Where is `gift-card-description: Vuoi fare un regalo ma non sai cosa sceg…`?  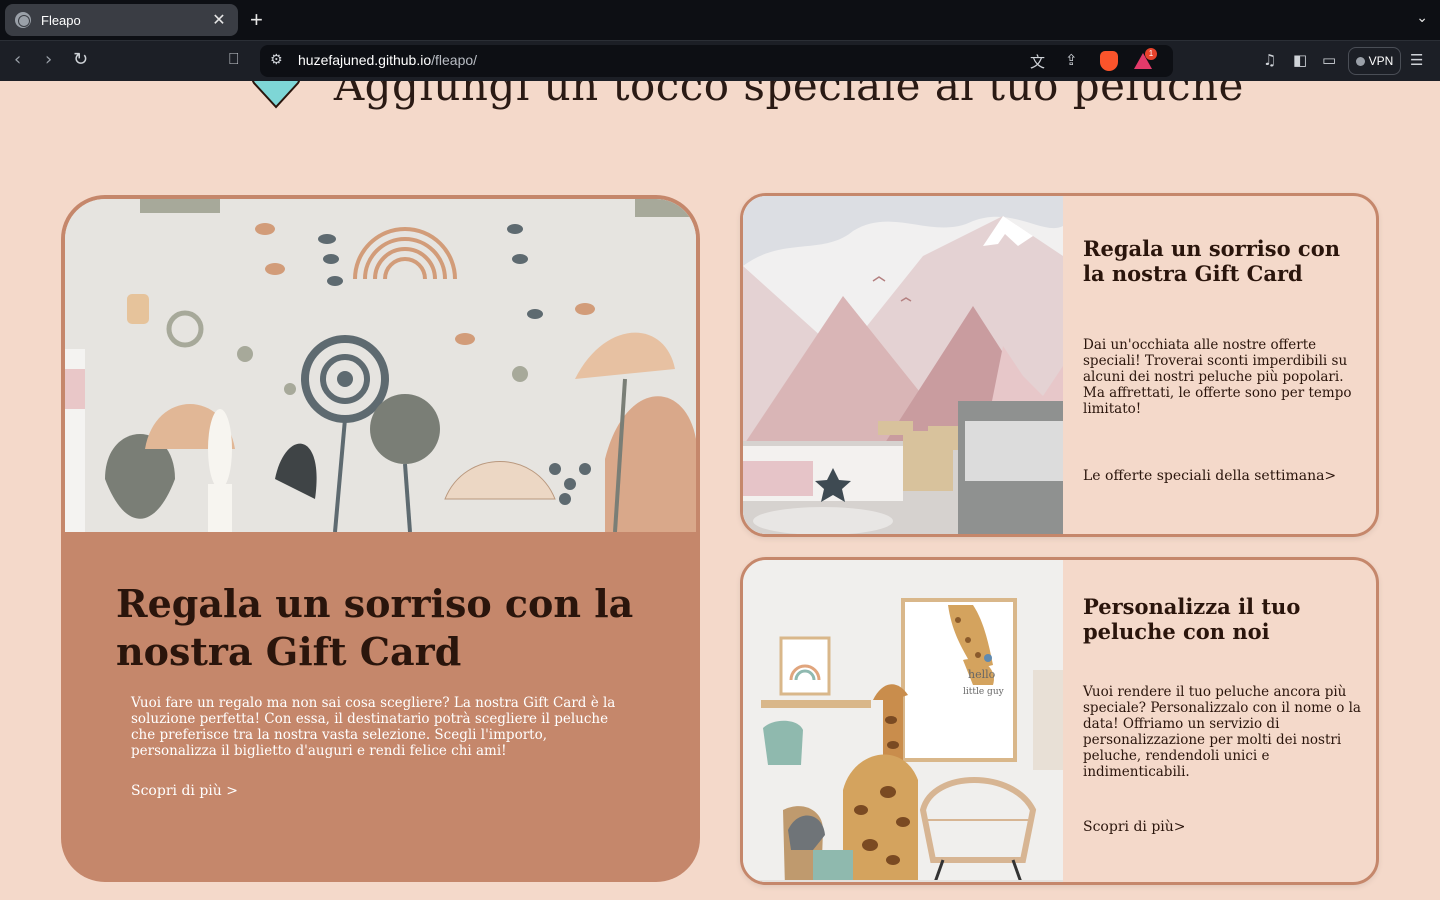
gift-card-description: Vuoi fare un regalo ma non sai cosa sceg… is located at coordinates (373, 727).